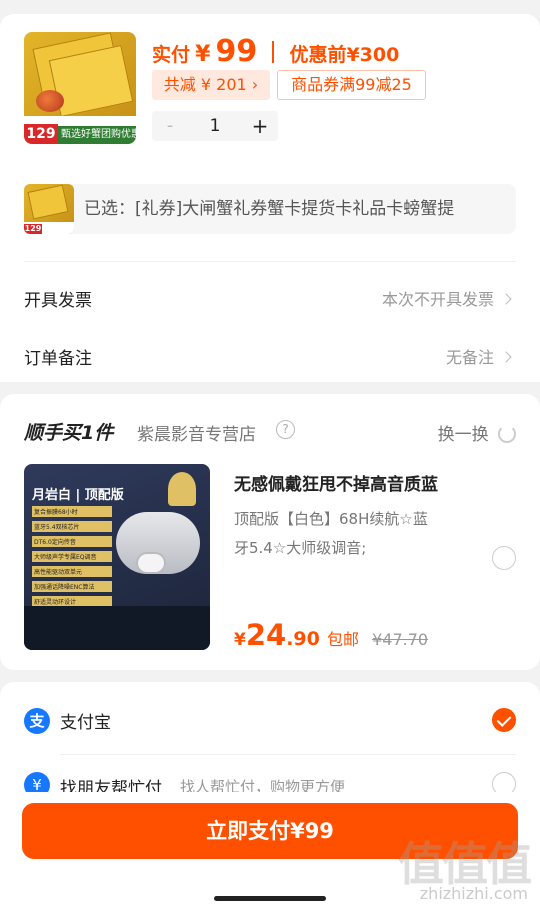 The image size is (540, 916). I want to click on addon-price-int: 24, so click(266, 635).